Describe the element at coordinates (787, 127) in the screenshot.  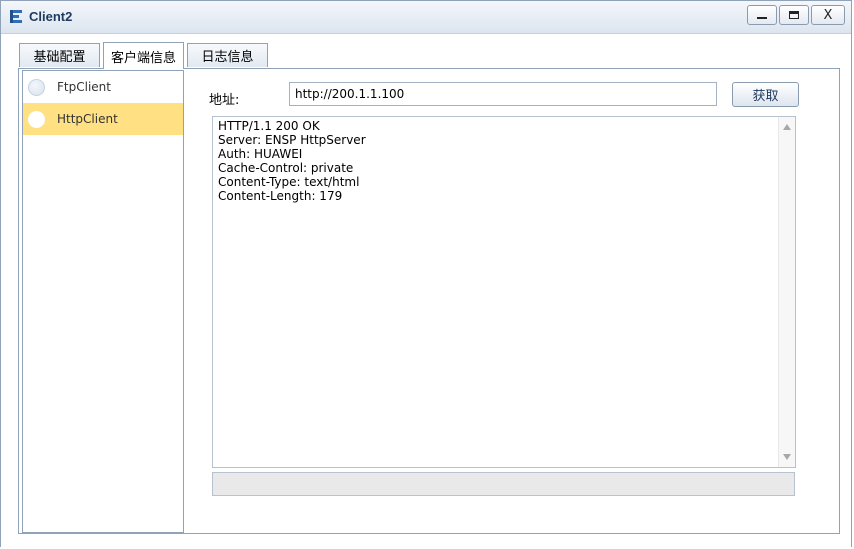
I see `scroll-up-icon` at that location.